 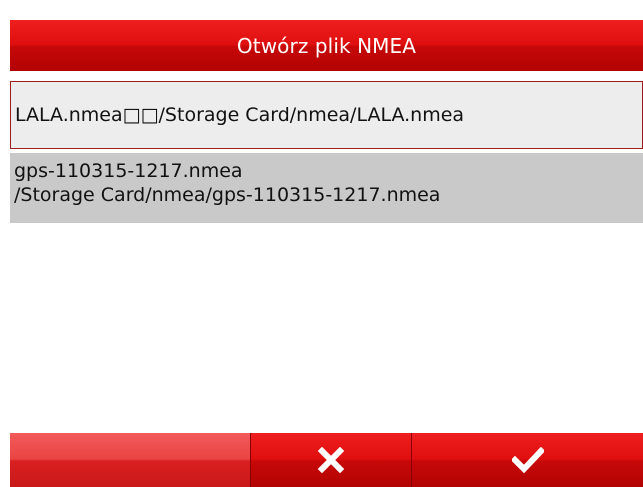 I want to click on bottom-toolbar, so click(x=326, y=460).